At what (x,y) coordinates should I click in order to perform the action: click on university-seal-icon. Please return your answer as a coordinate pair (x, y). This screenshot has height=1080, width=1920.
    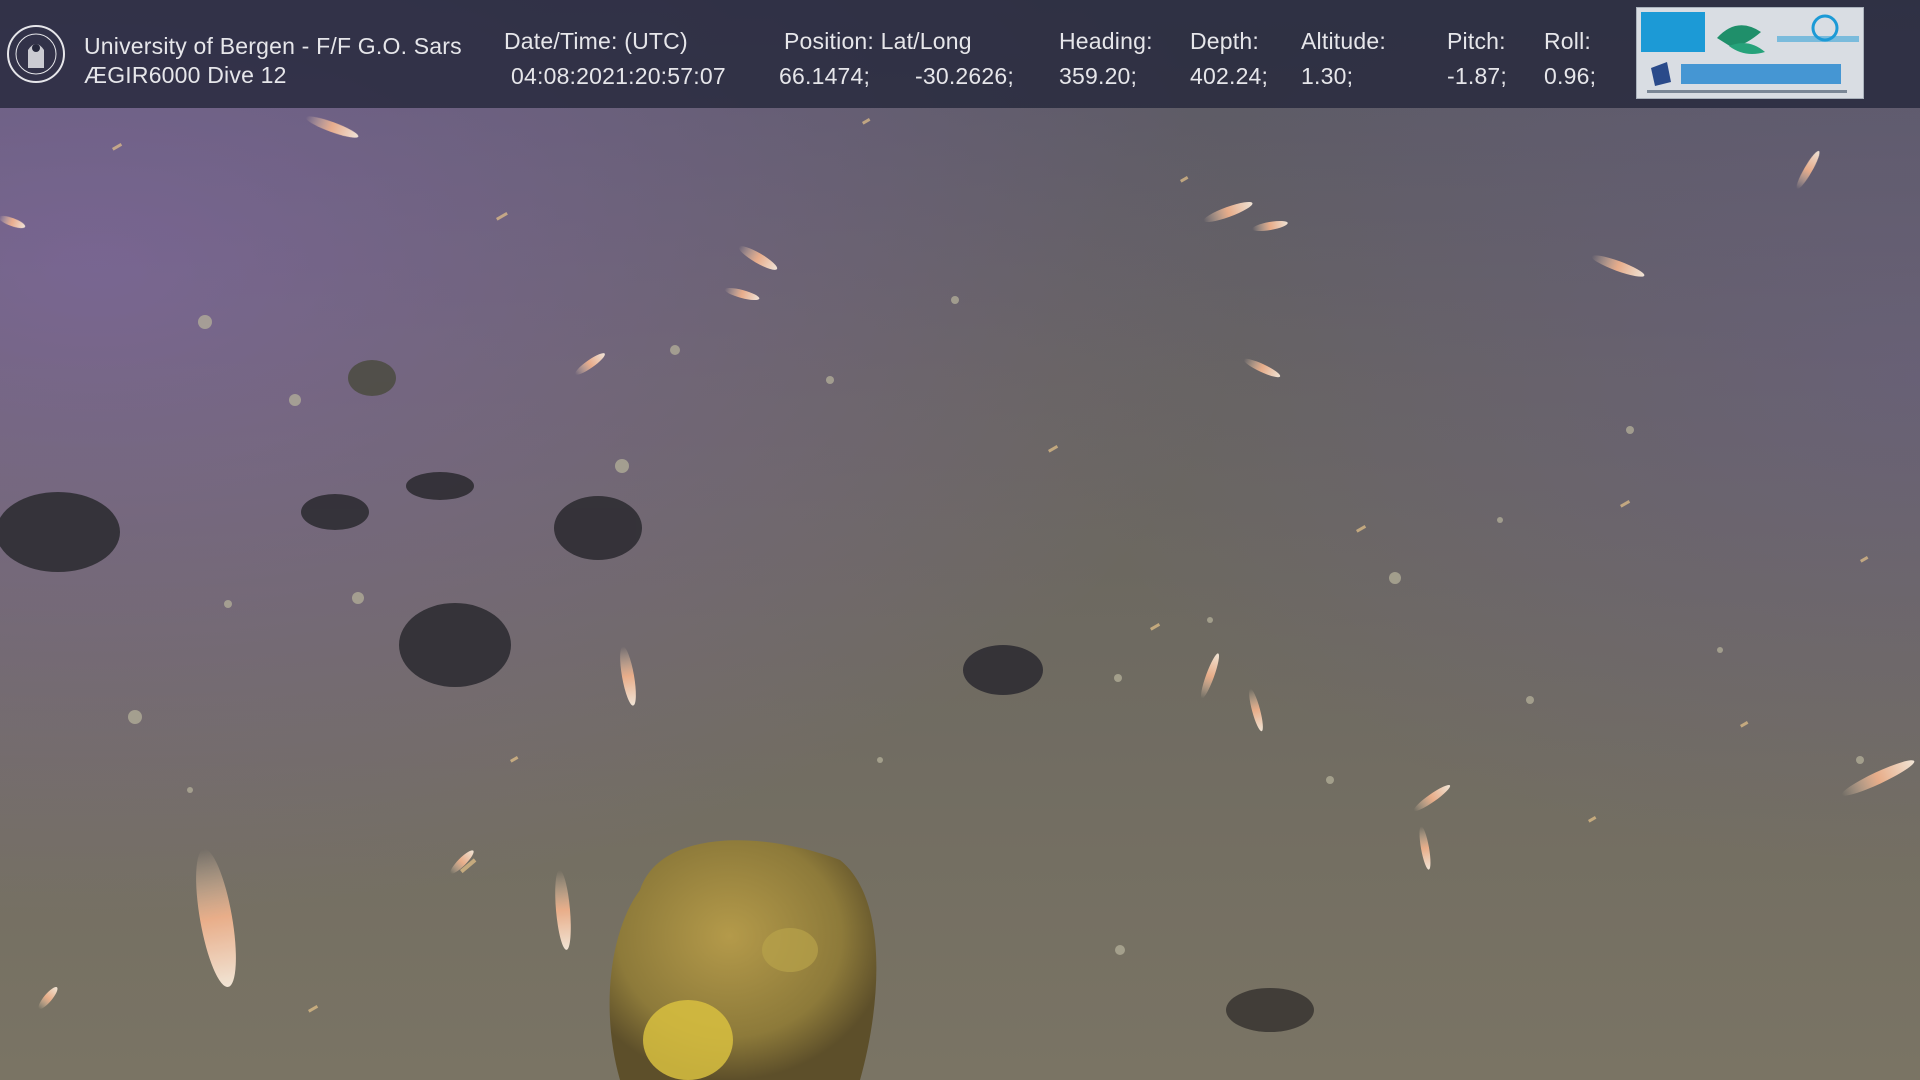
    Looking at the image, I should click on (36, 54).